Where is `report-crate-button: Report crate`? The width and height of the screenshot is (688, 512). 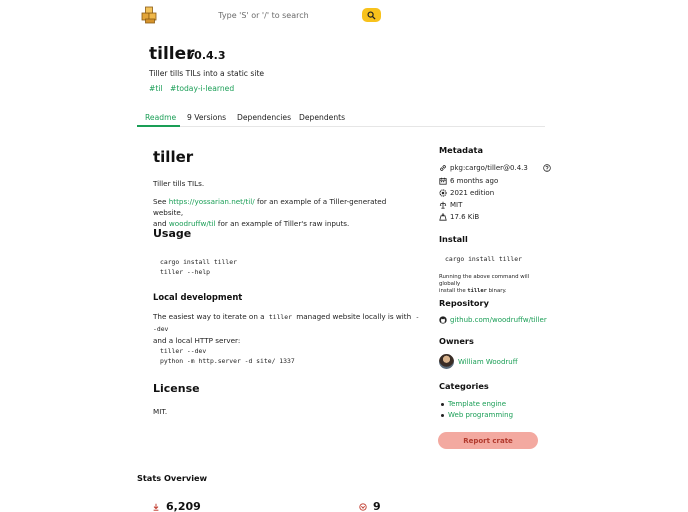
report-crate-button: Report crate is located at coordinates (488, 440).